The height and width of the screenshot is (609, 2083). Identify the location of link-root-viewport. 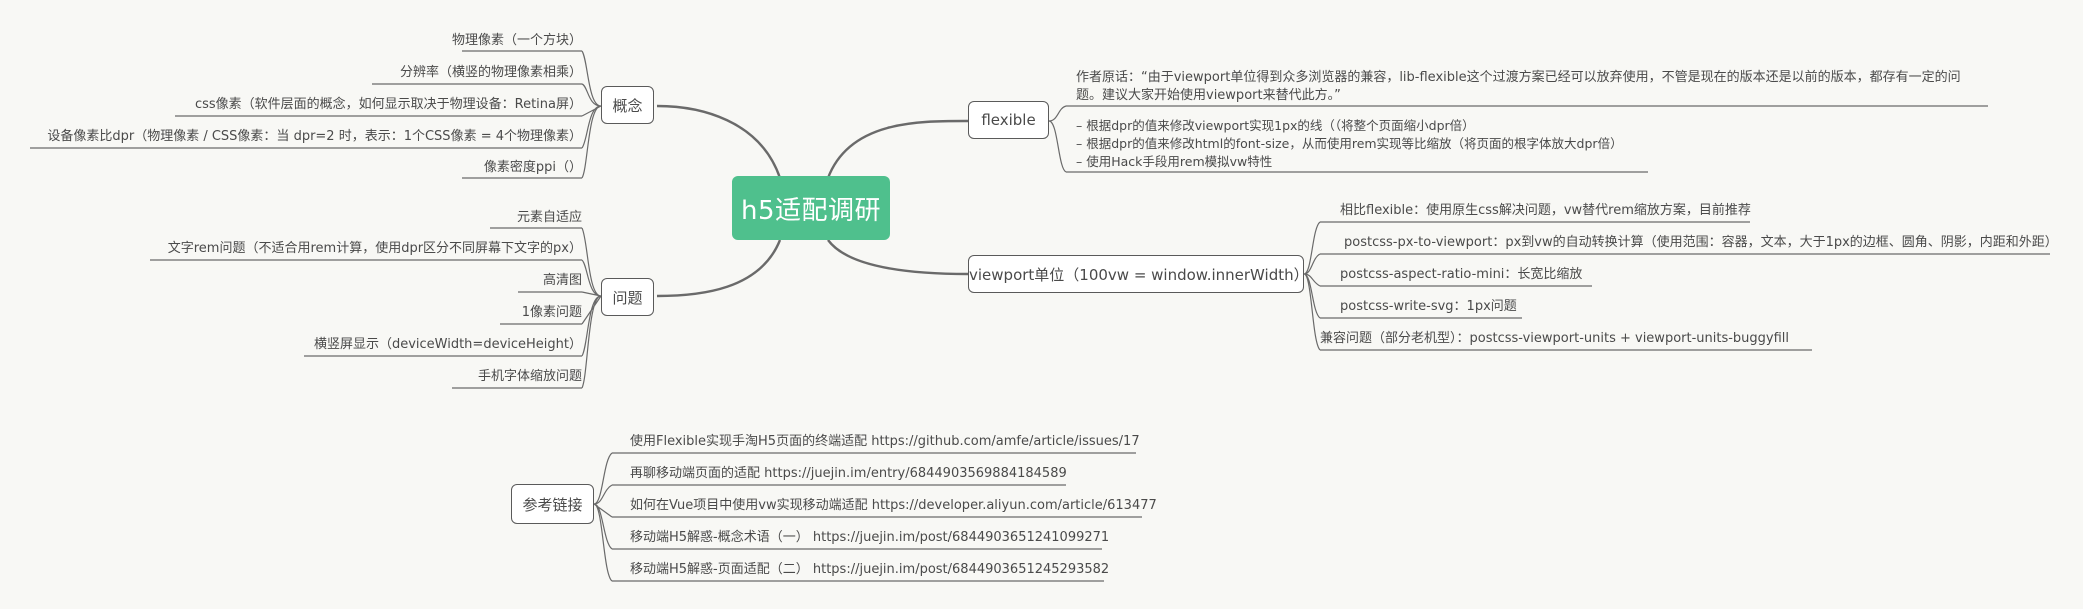
(898, 257).